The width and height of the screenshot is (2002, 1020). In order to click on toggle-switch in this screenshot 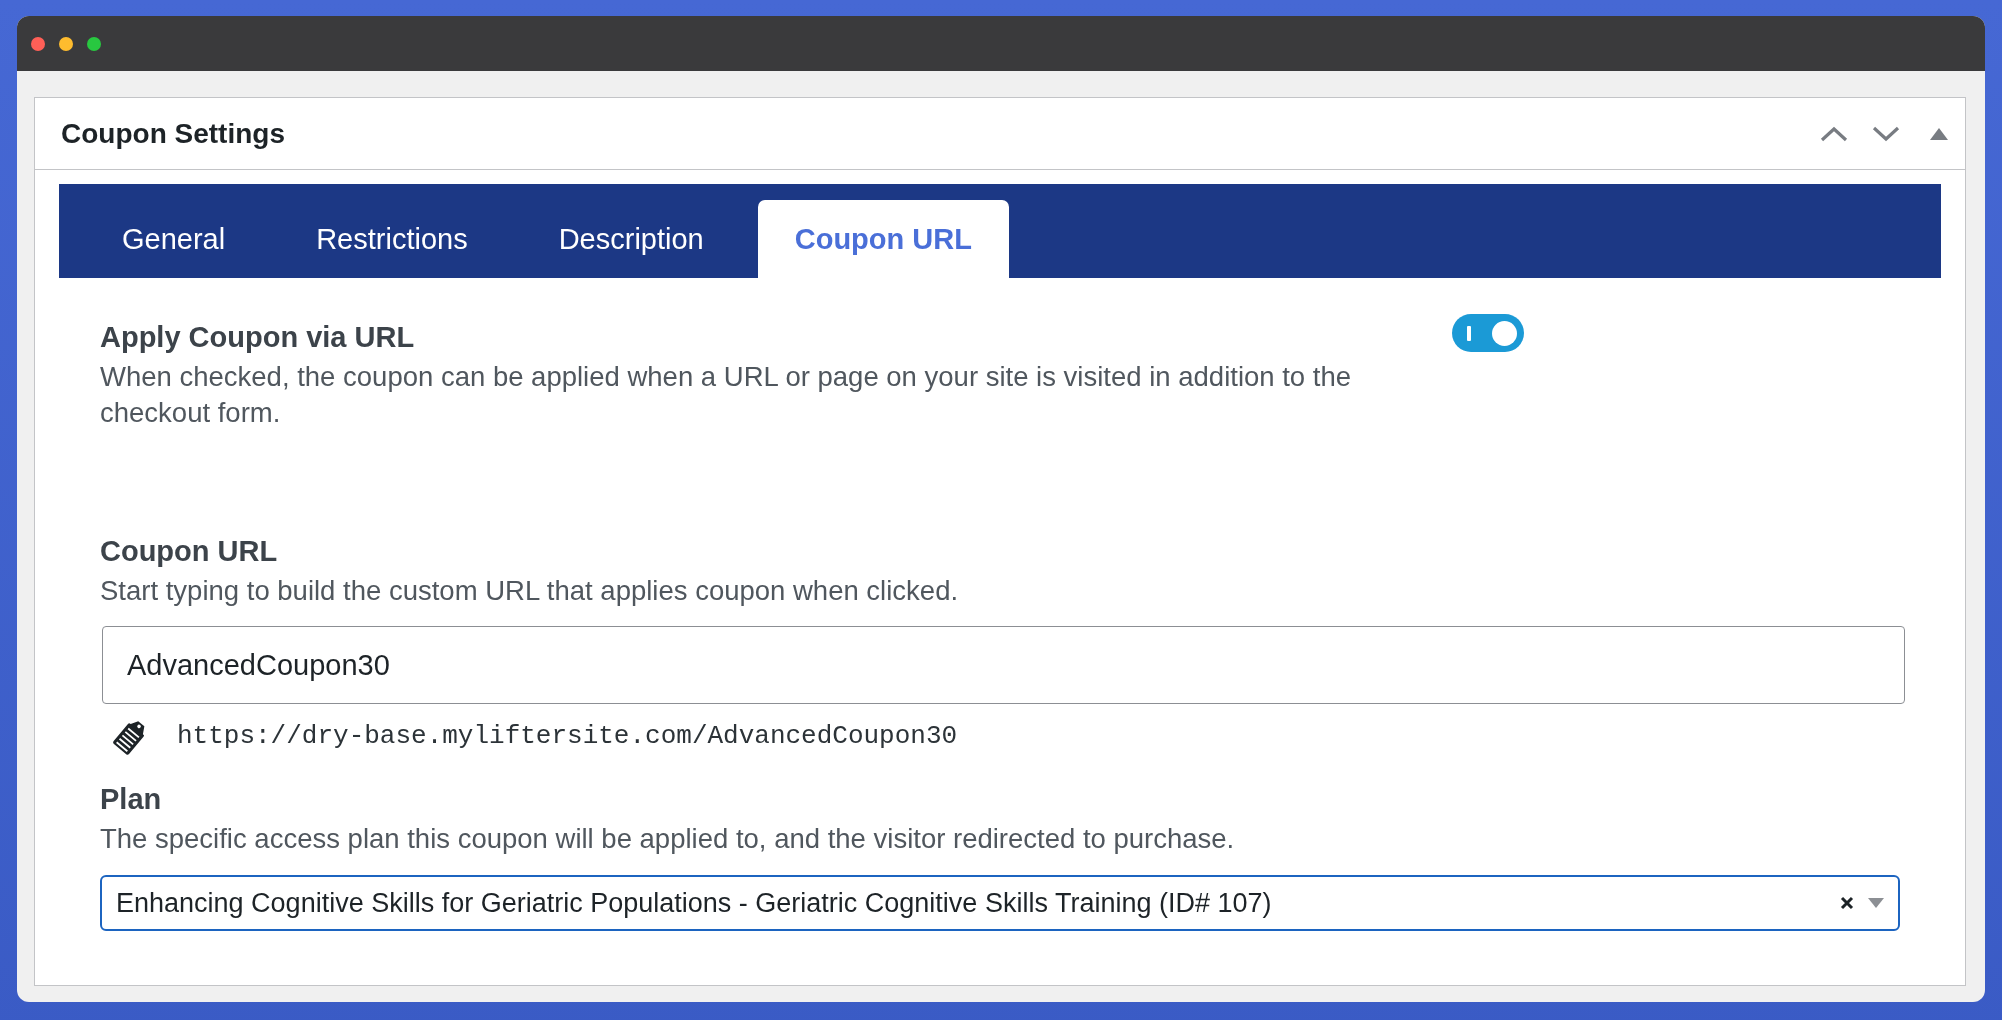, I will do `click(1488, 333)`.